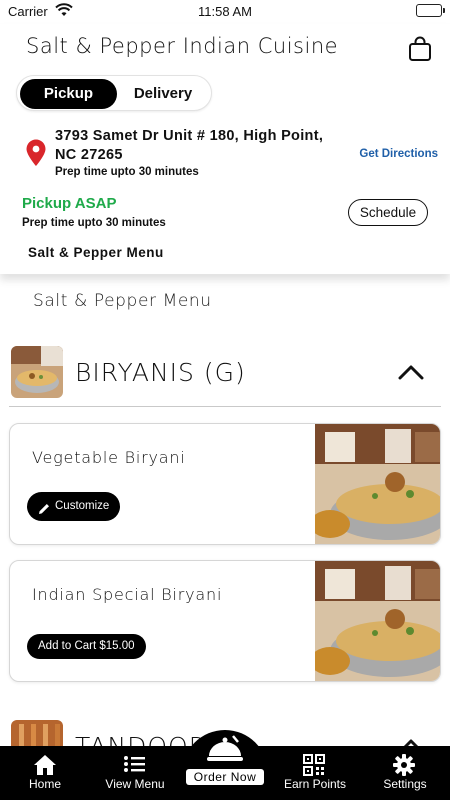 This screenshot has height=800, width=450. What do you see at coordinates (82, 506) in the screenshot?
I see `customize-label: Customize` at bounding box center [82, 506].